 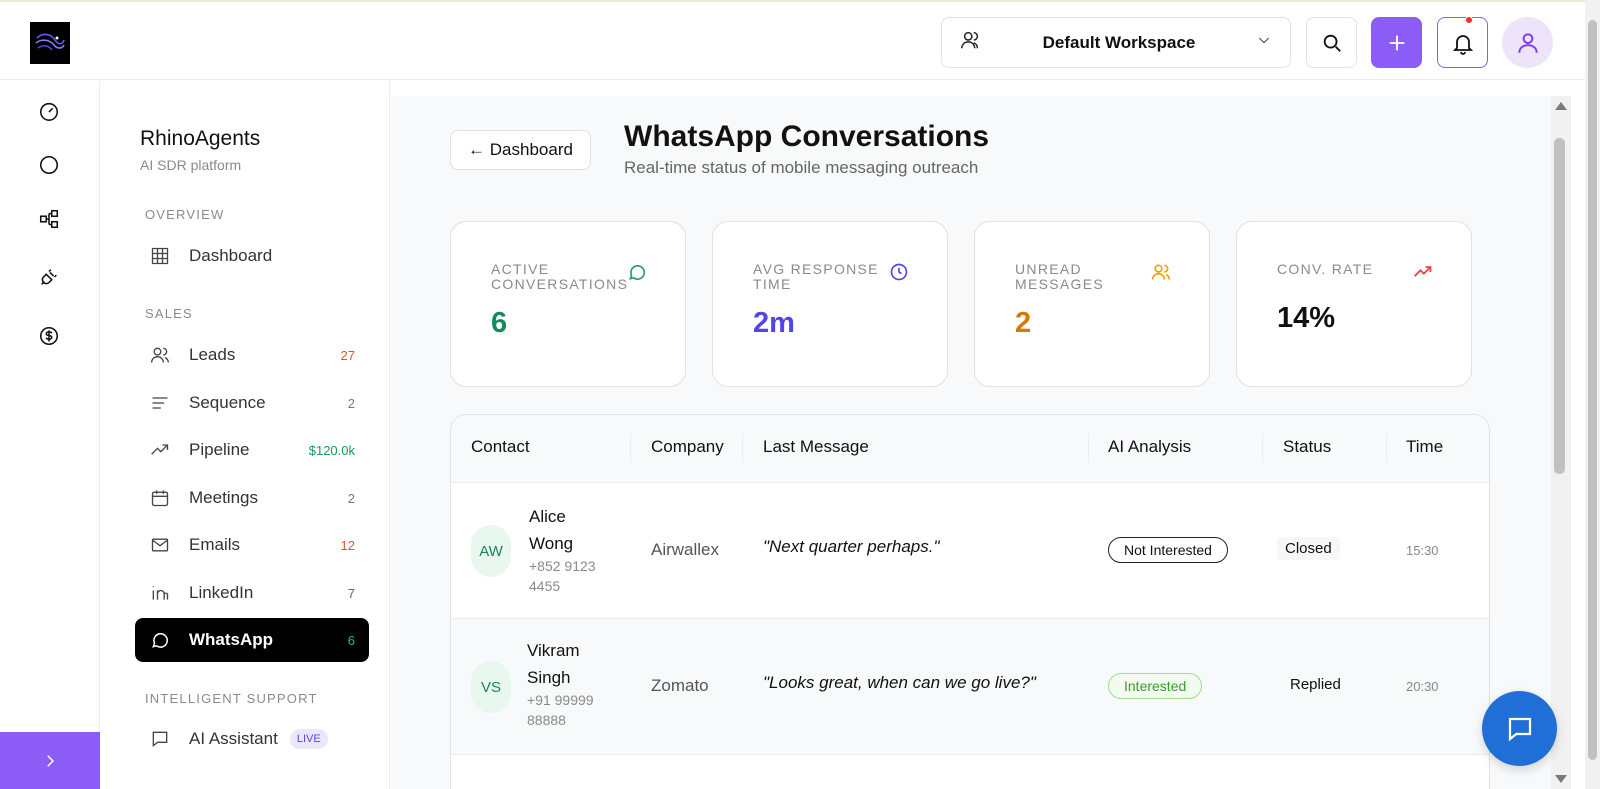 I want to click on sidebar-item-sequence: Sequence 2, so click(x=252, y=403).